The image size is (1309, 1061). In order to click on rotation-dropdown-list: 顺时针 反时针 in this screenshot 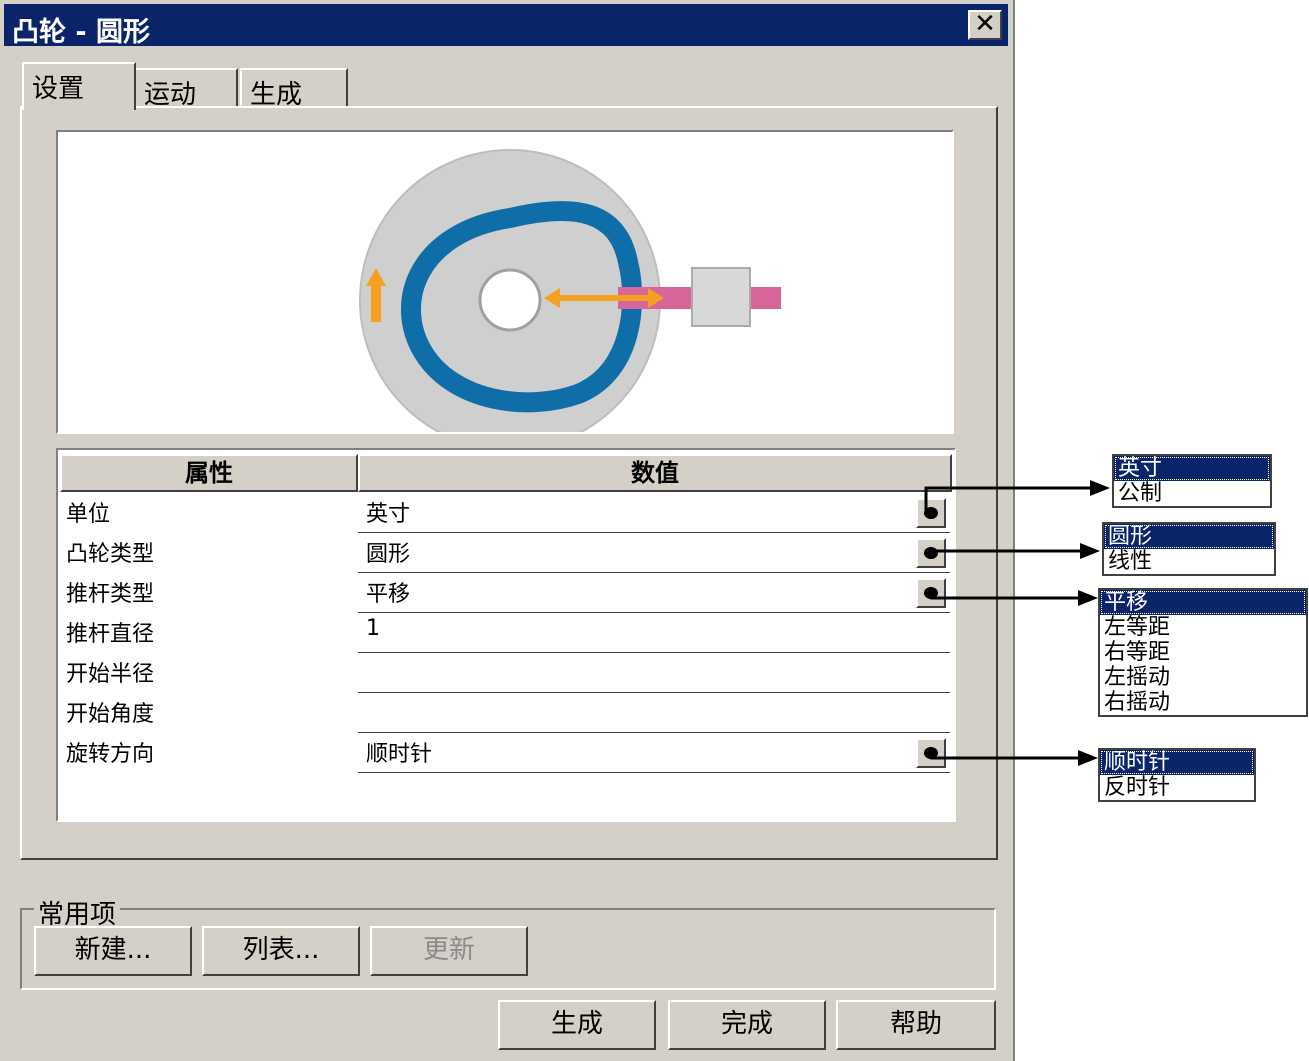, I will do `click(1177, 775)`.